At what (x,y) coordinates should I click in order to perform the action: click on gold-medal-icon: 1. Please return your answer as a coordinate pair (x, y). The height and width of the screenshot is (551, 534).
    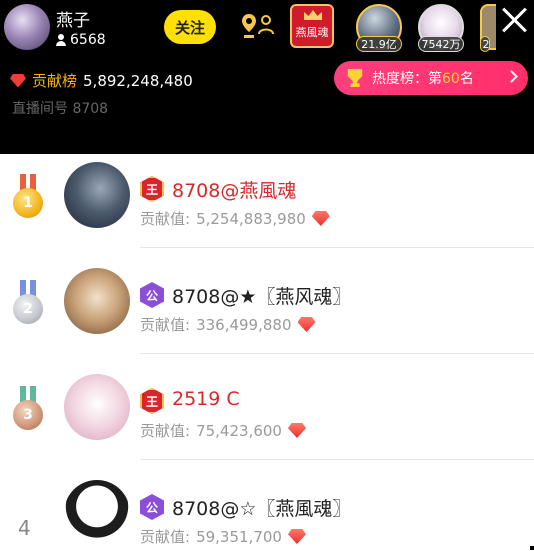
    Looking at the image, I should click on (28, 197).